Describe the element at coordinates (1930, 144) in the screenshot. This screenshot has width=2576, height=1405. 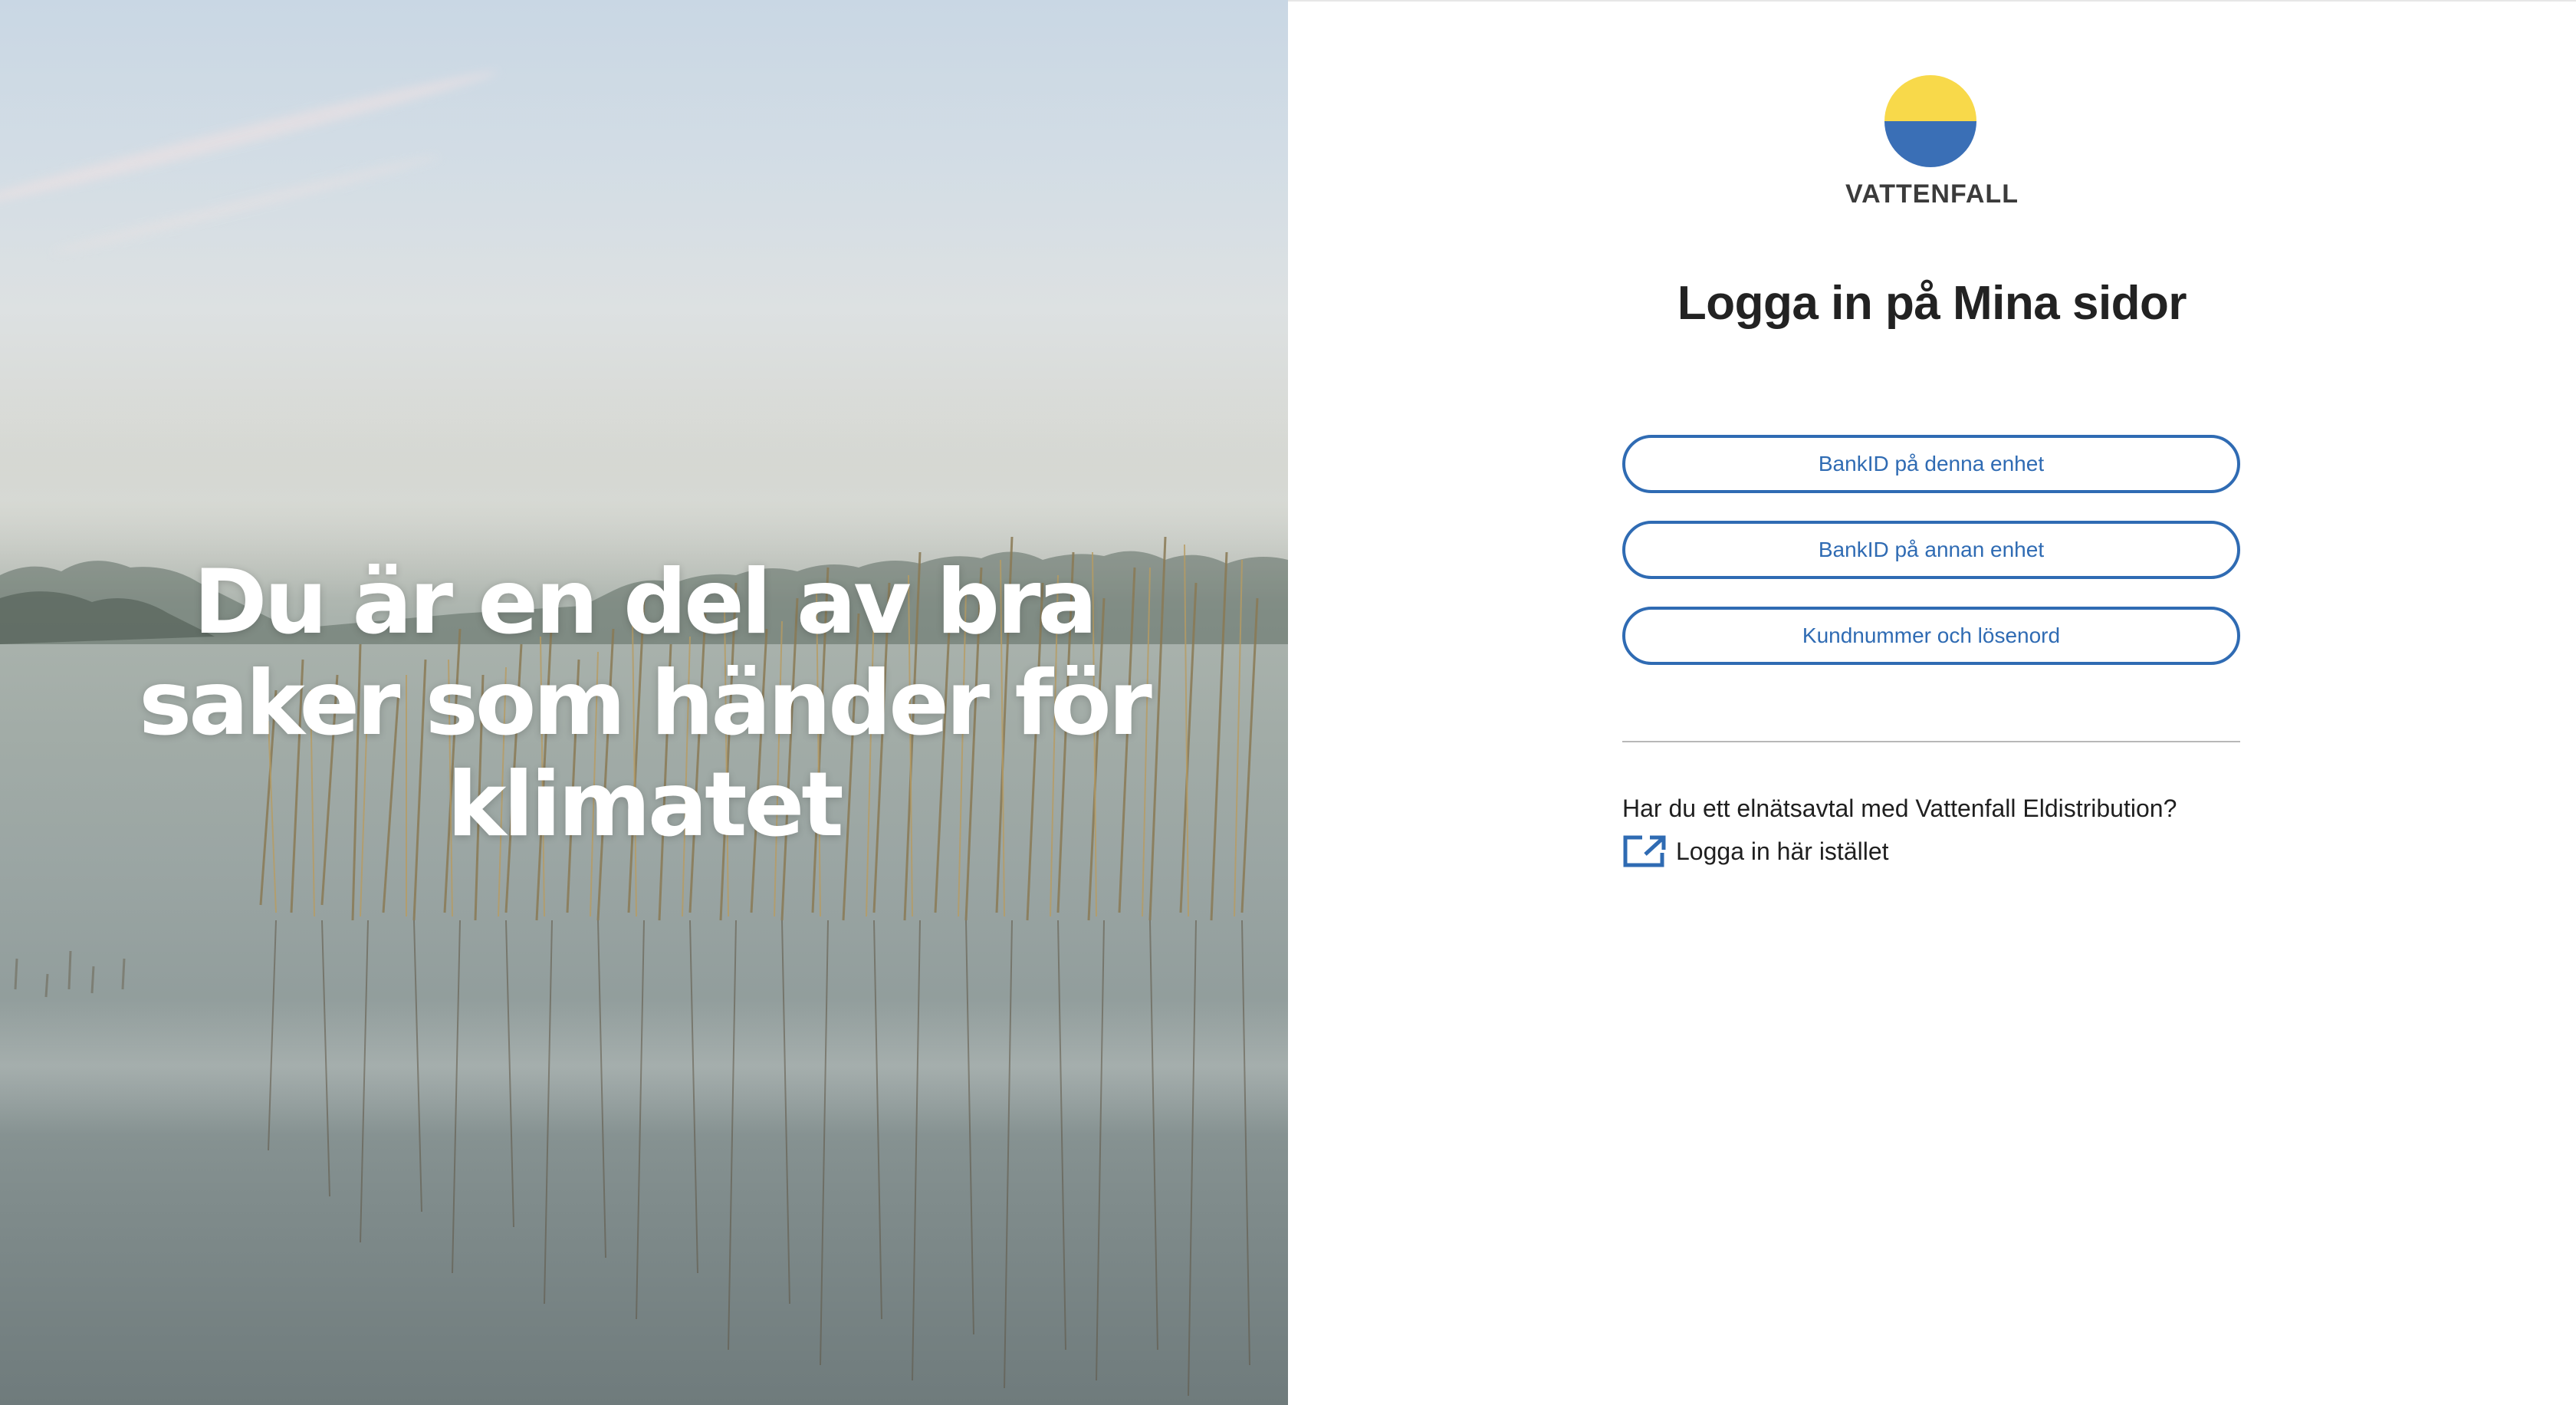
I see `logo-water-half` at that location.